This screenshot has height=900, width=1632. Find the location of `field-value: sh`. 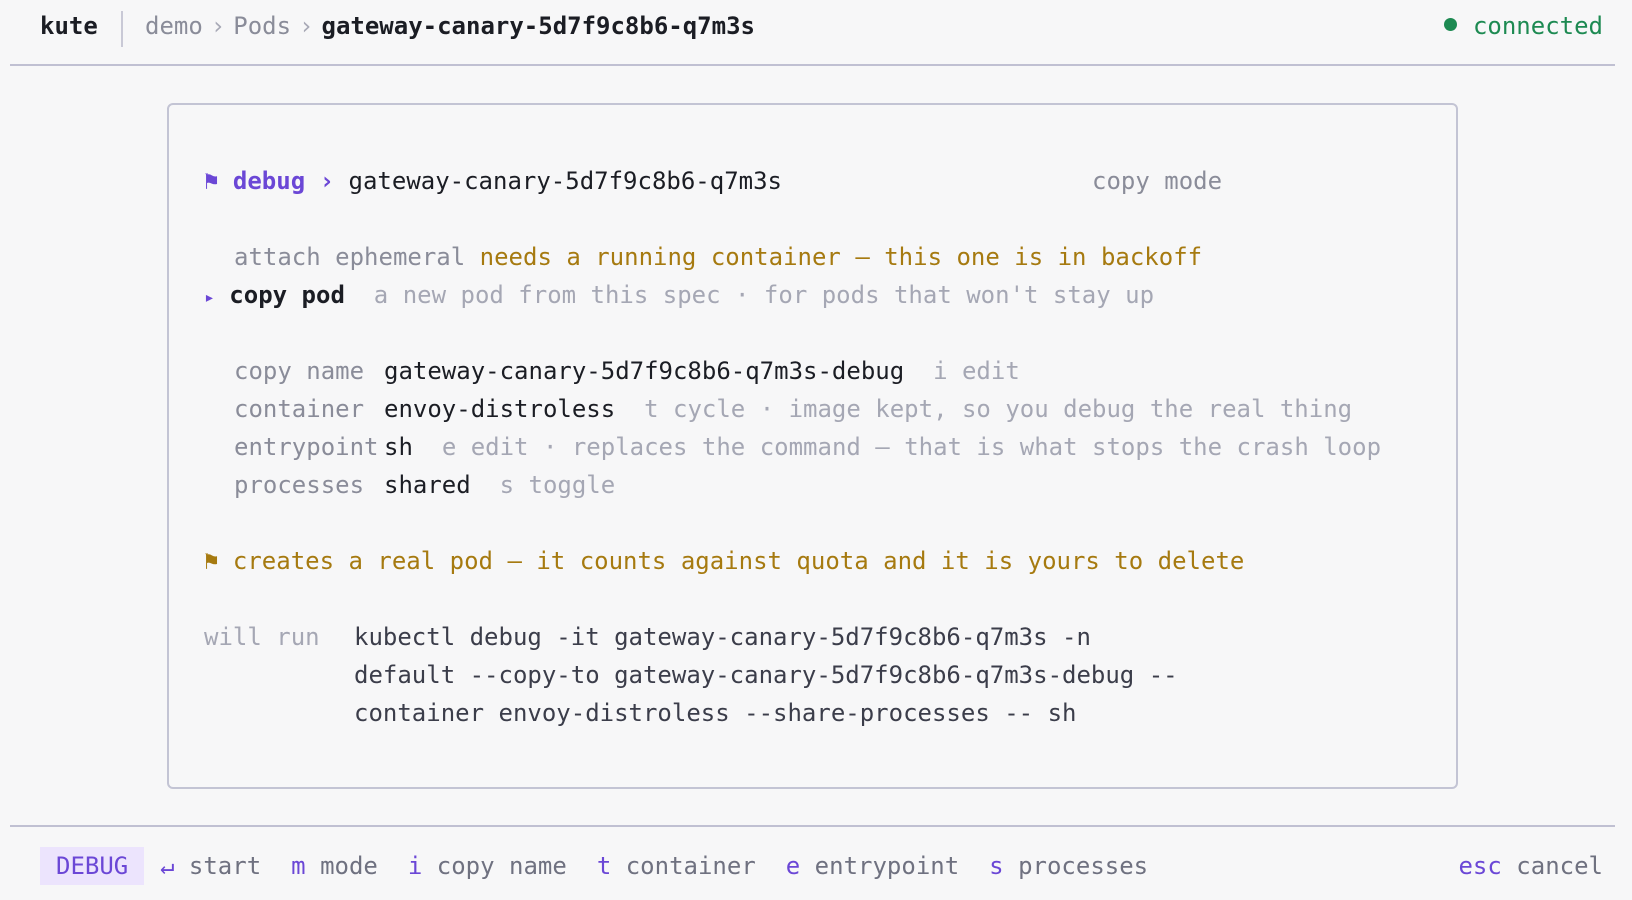

field-value: sh is located at coordinates (398, 447).